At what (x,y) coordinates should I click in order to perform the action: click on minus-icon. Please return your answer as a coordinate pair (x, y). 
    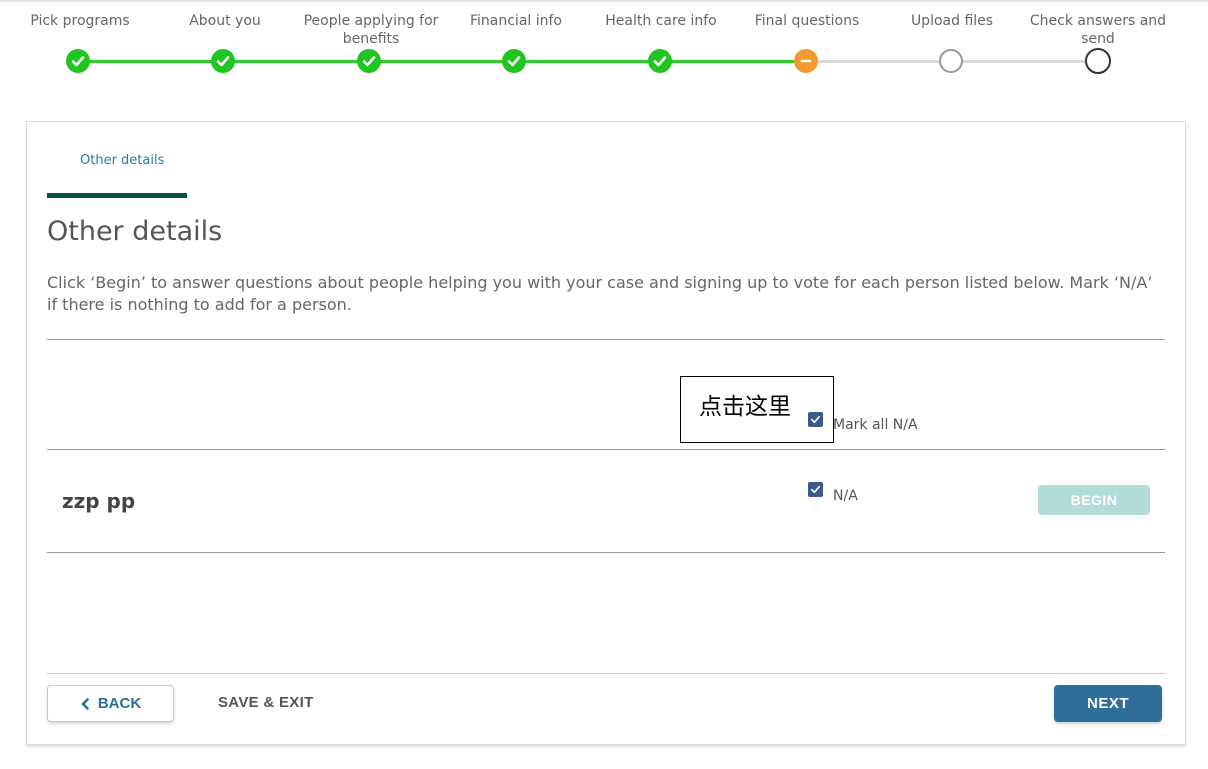
    Looking at the image, I should click on (806, 61).